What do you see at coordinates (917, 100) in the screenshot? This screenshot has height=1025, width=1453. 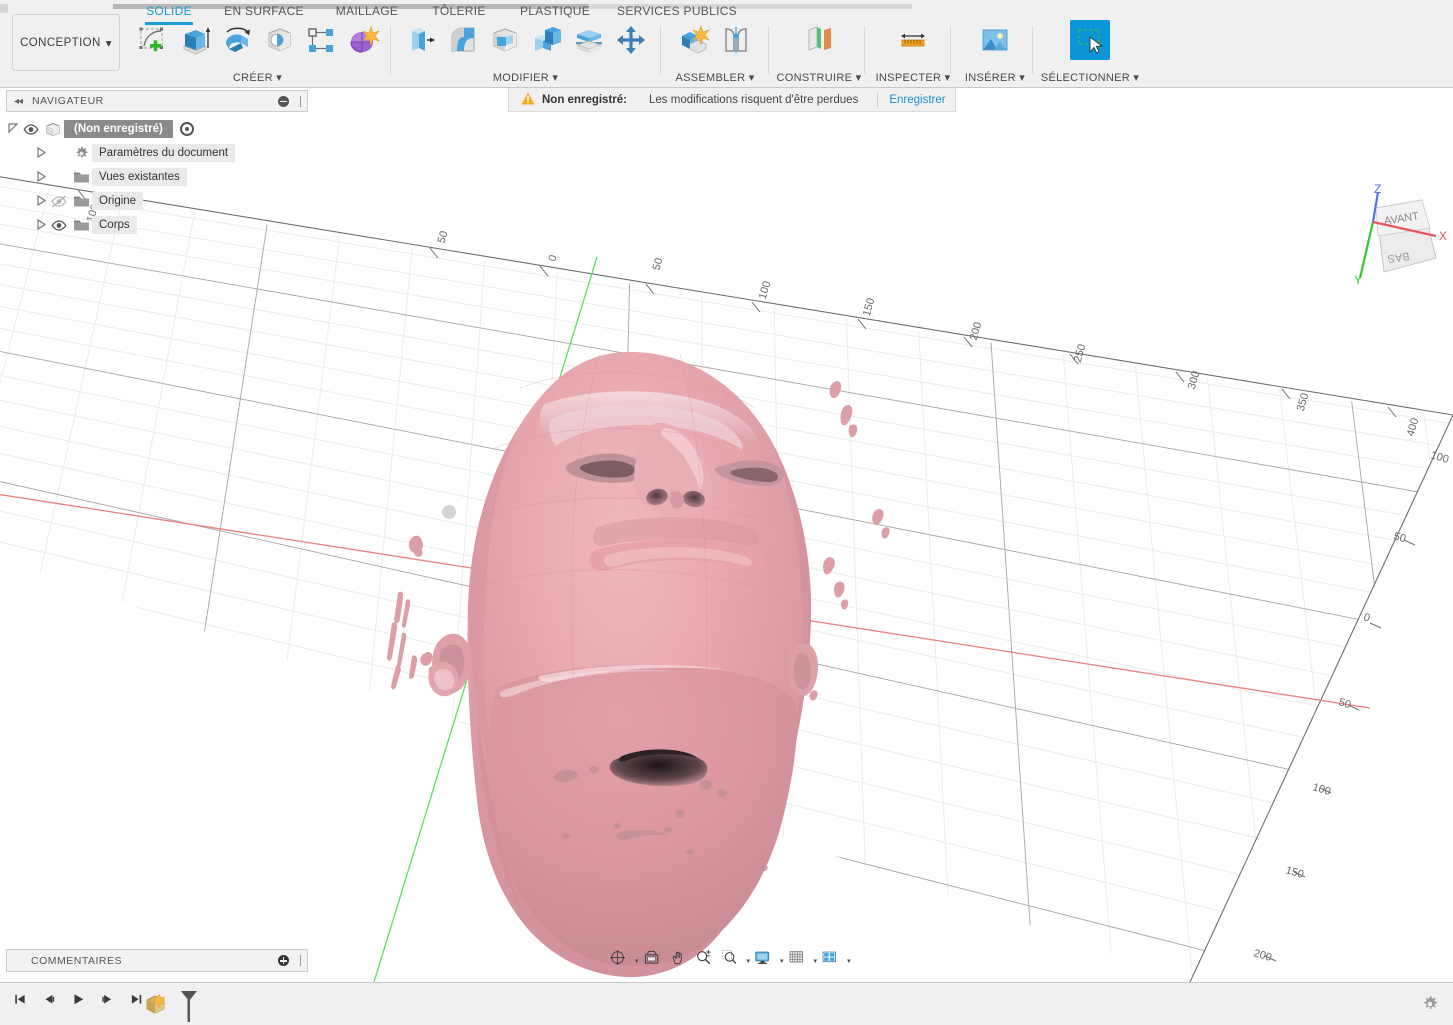 I see `save-link: Enregistrer` at bounding box center [917, 100].